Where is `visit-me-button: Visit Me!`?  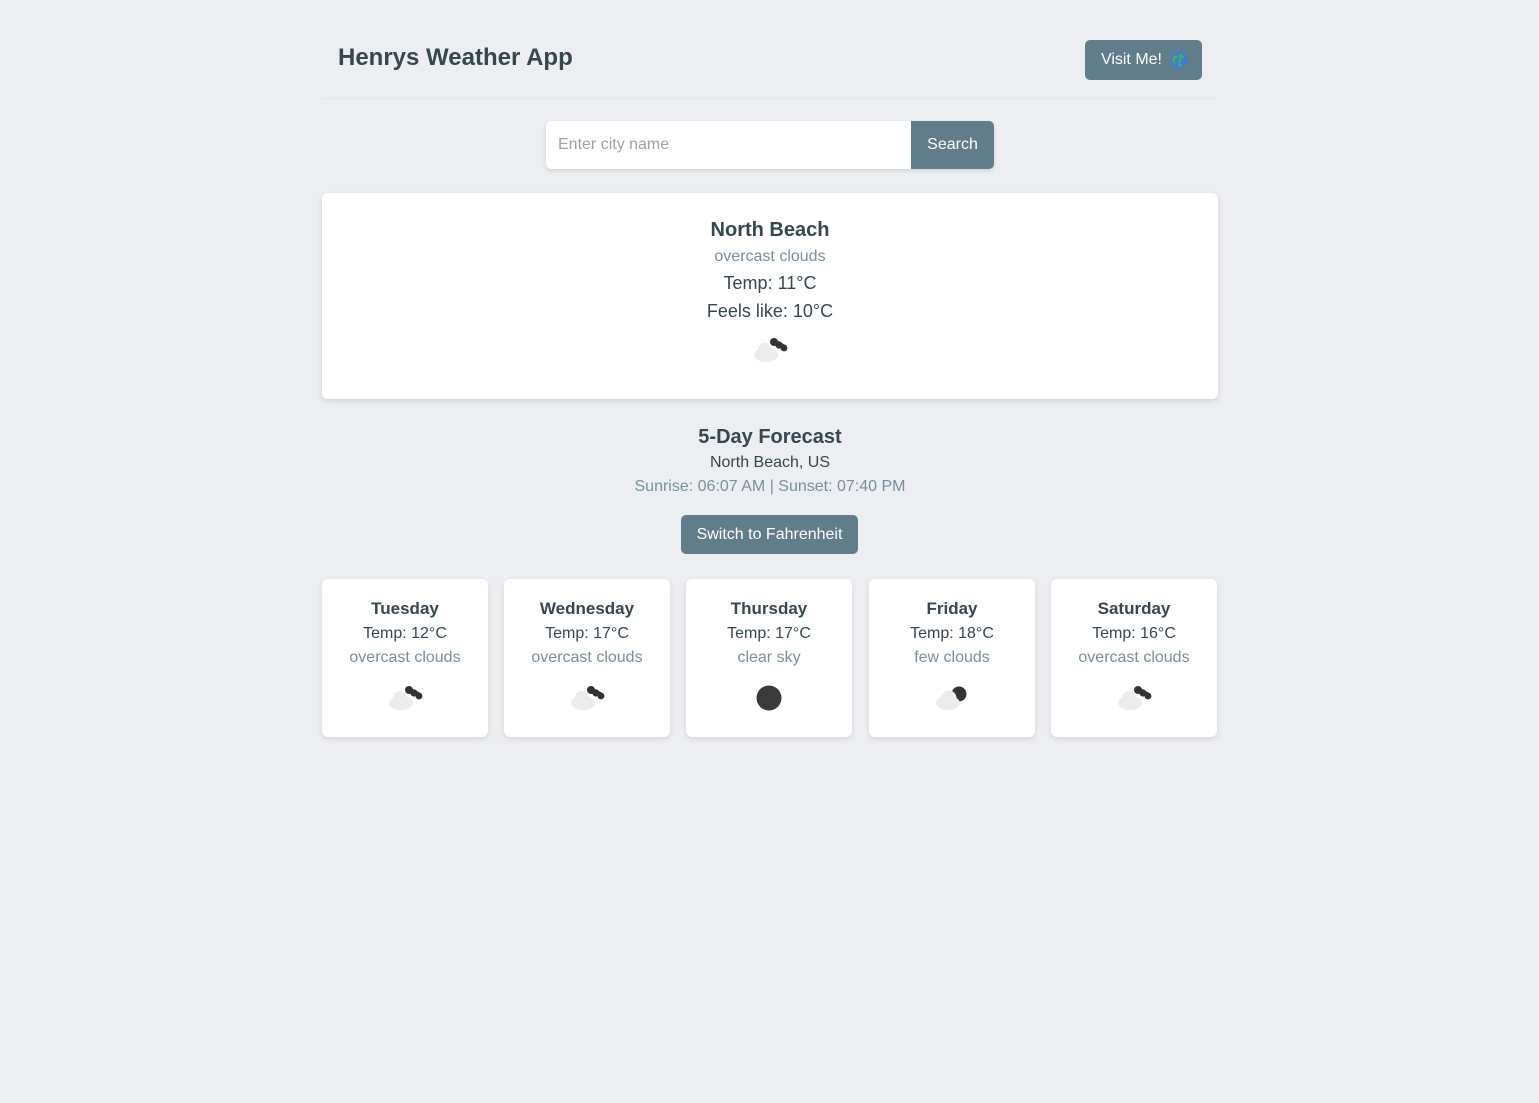
visit-me-button: Visit Me! is located at coordinates (1143, 60).